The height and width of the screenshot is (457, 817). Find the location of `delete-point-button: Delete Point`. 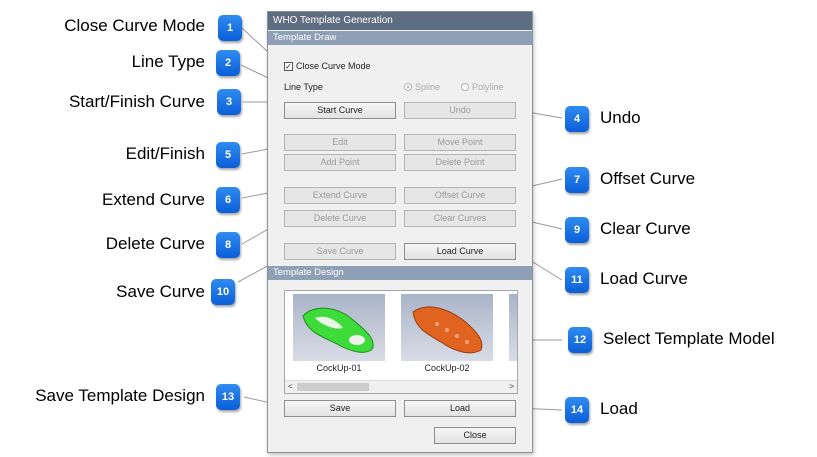

delete-point-button: Delete Point is located at coordinates (460, 162).